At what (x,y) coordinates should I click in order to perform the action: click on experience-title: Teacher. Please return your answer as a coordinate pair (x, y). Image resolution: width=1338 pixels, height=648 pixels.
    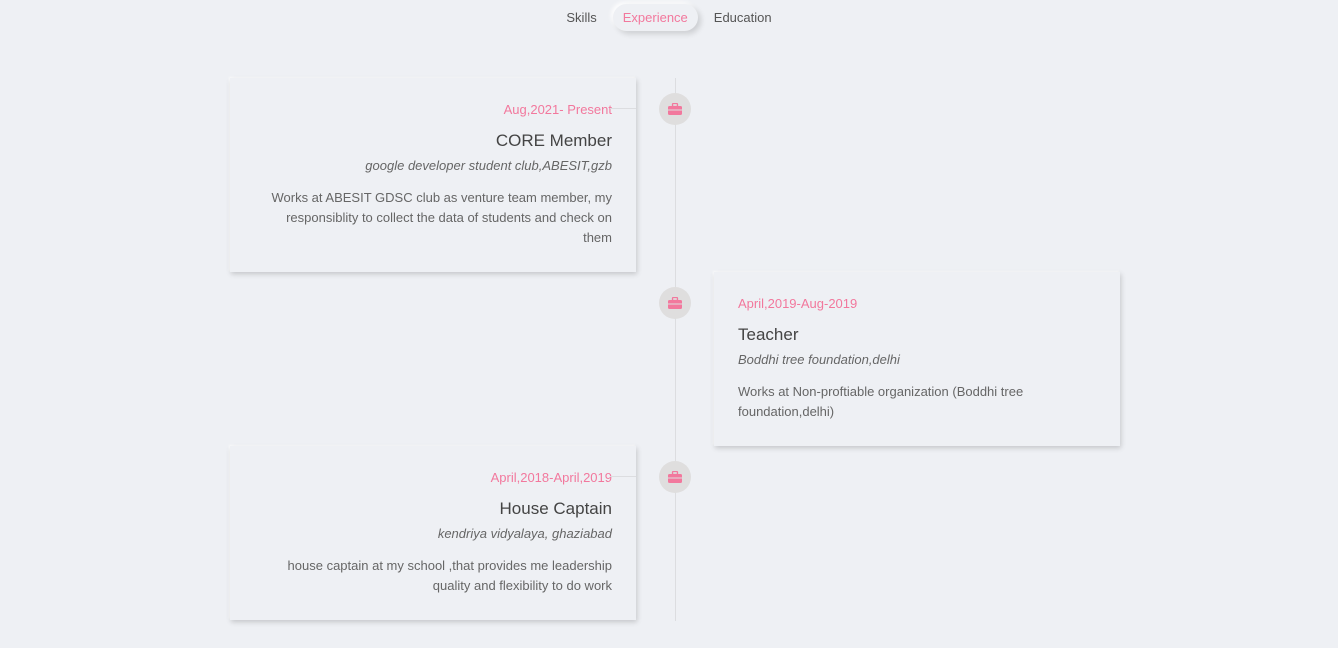
    Looking at the image, I should click on (768, 334).